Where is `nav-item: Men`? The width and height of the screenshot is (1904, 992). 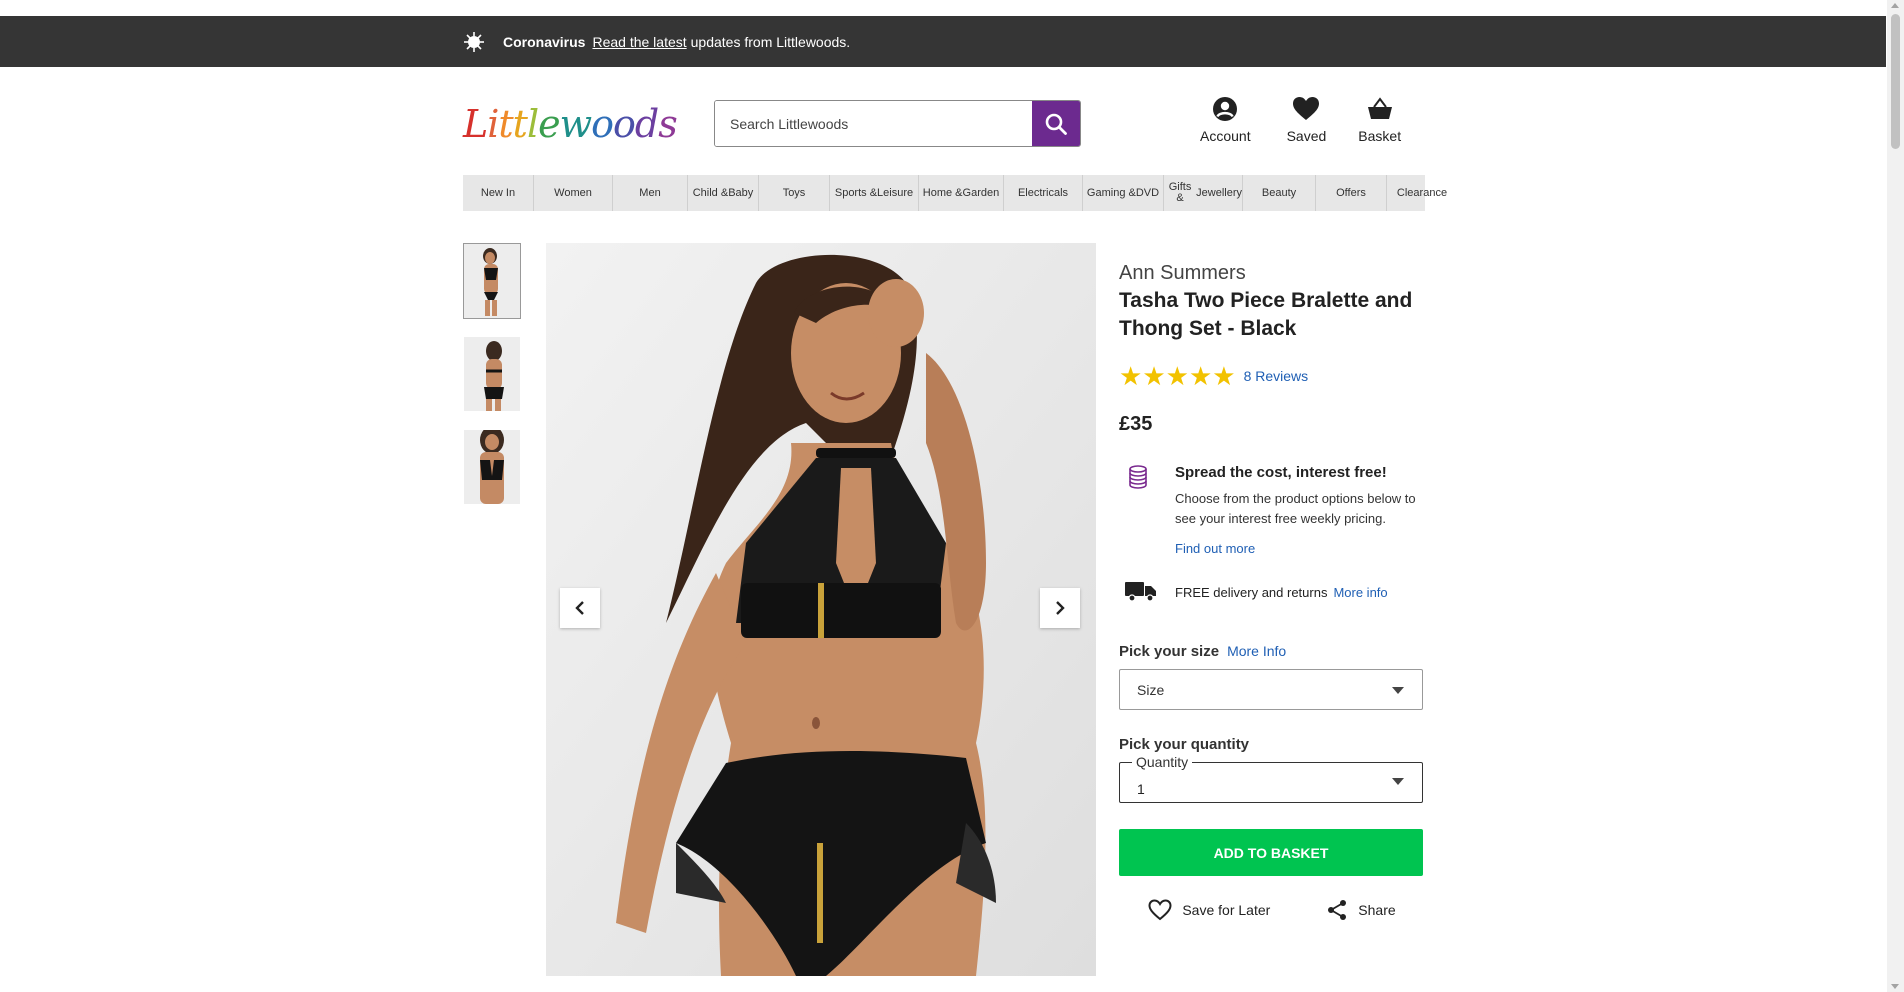 nav-item: Men is located at coordinates (650, 193).